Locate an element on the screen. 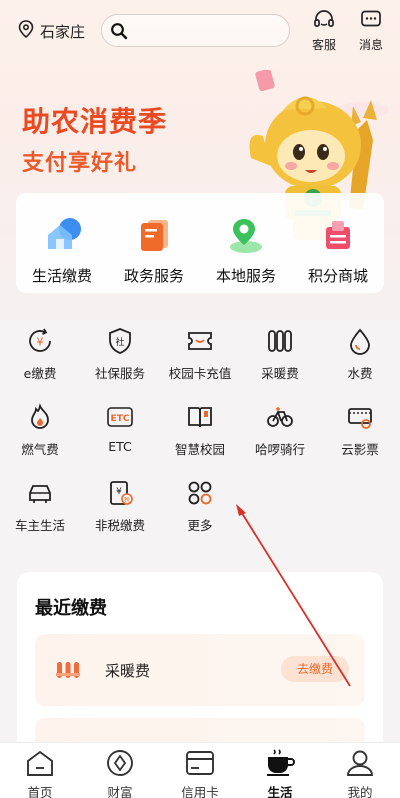  svg-text: ETC is located at coordinates (120, 419).